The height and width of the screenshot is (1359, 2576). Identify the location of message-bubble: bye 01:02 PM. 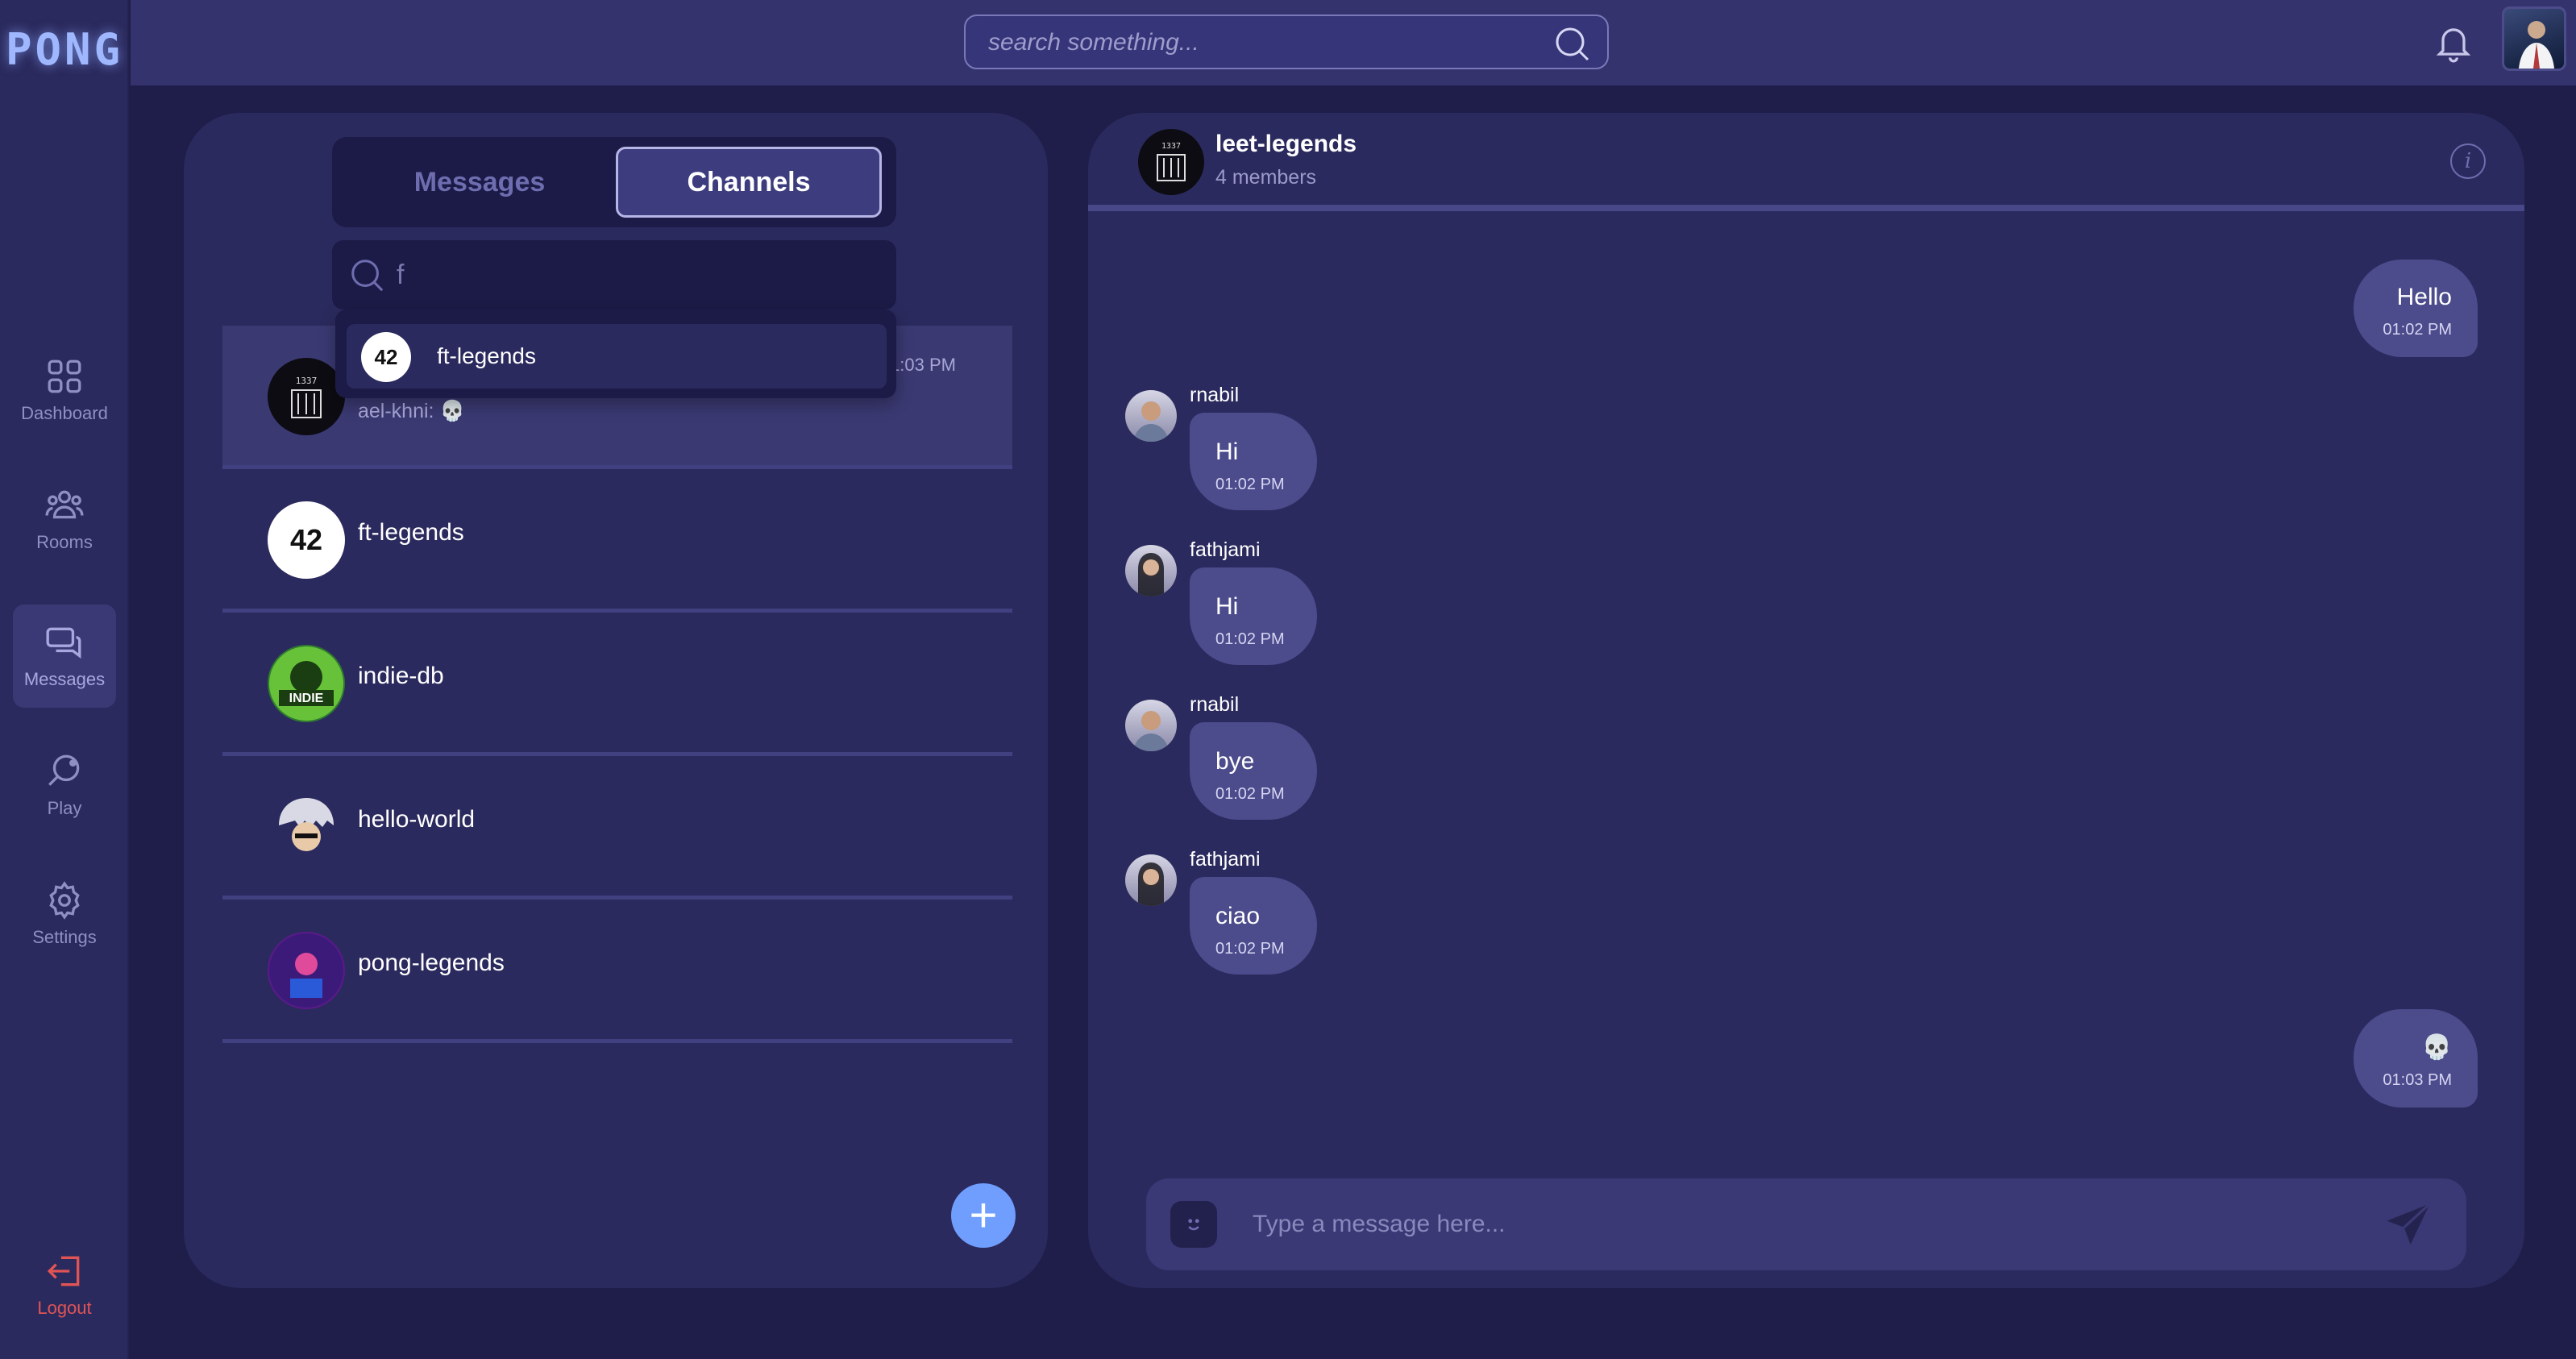
(1253, 771).